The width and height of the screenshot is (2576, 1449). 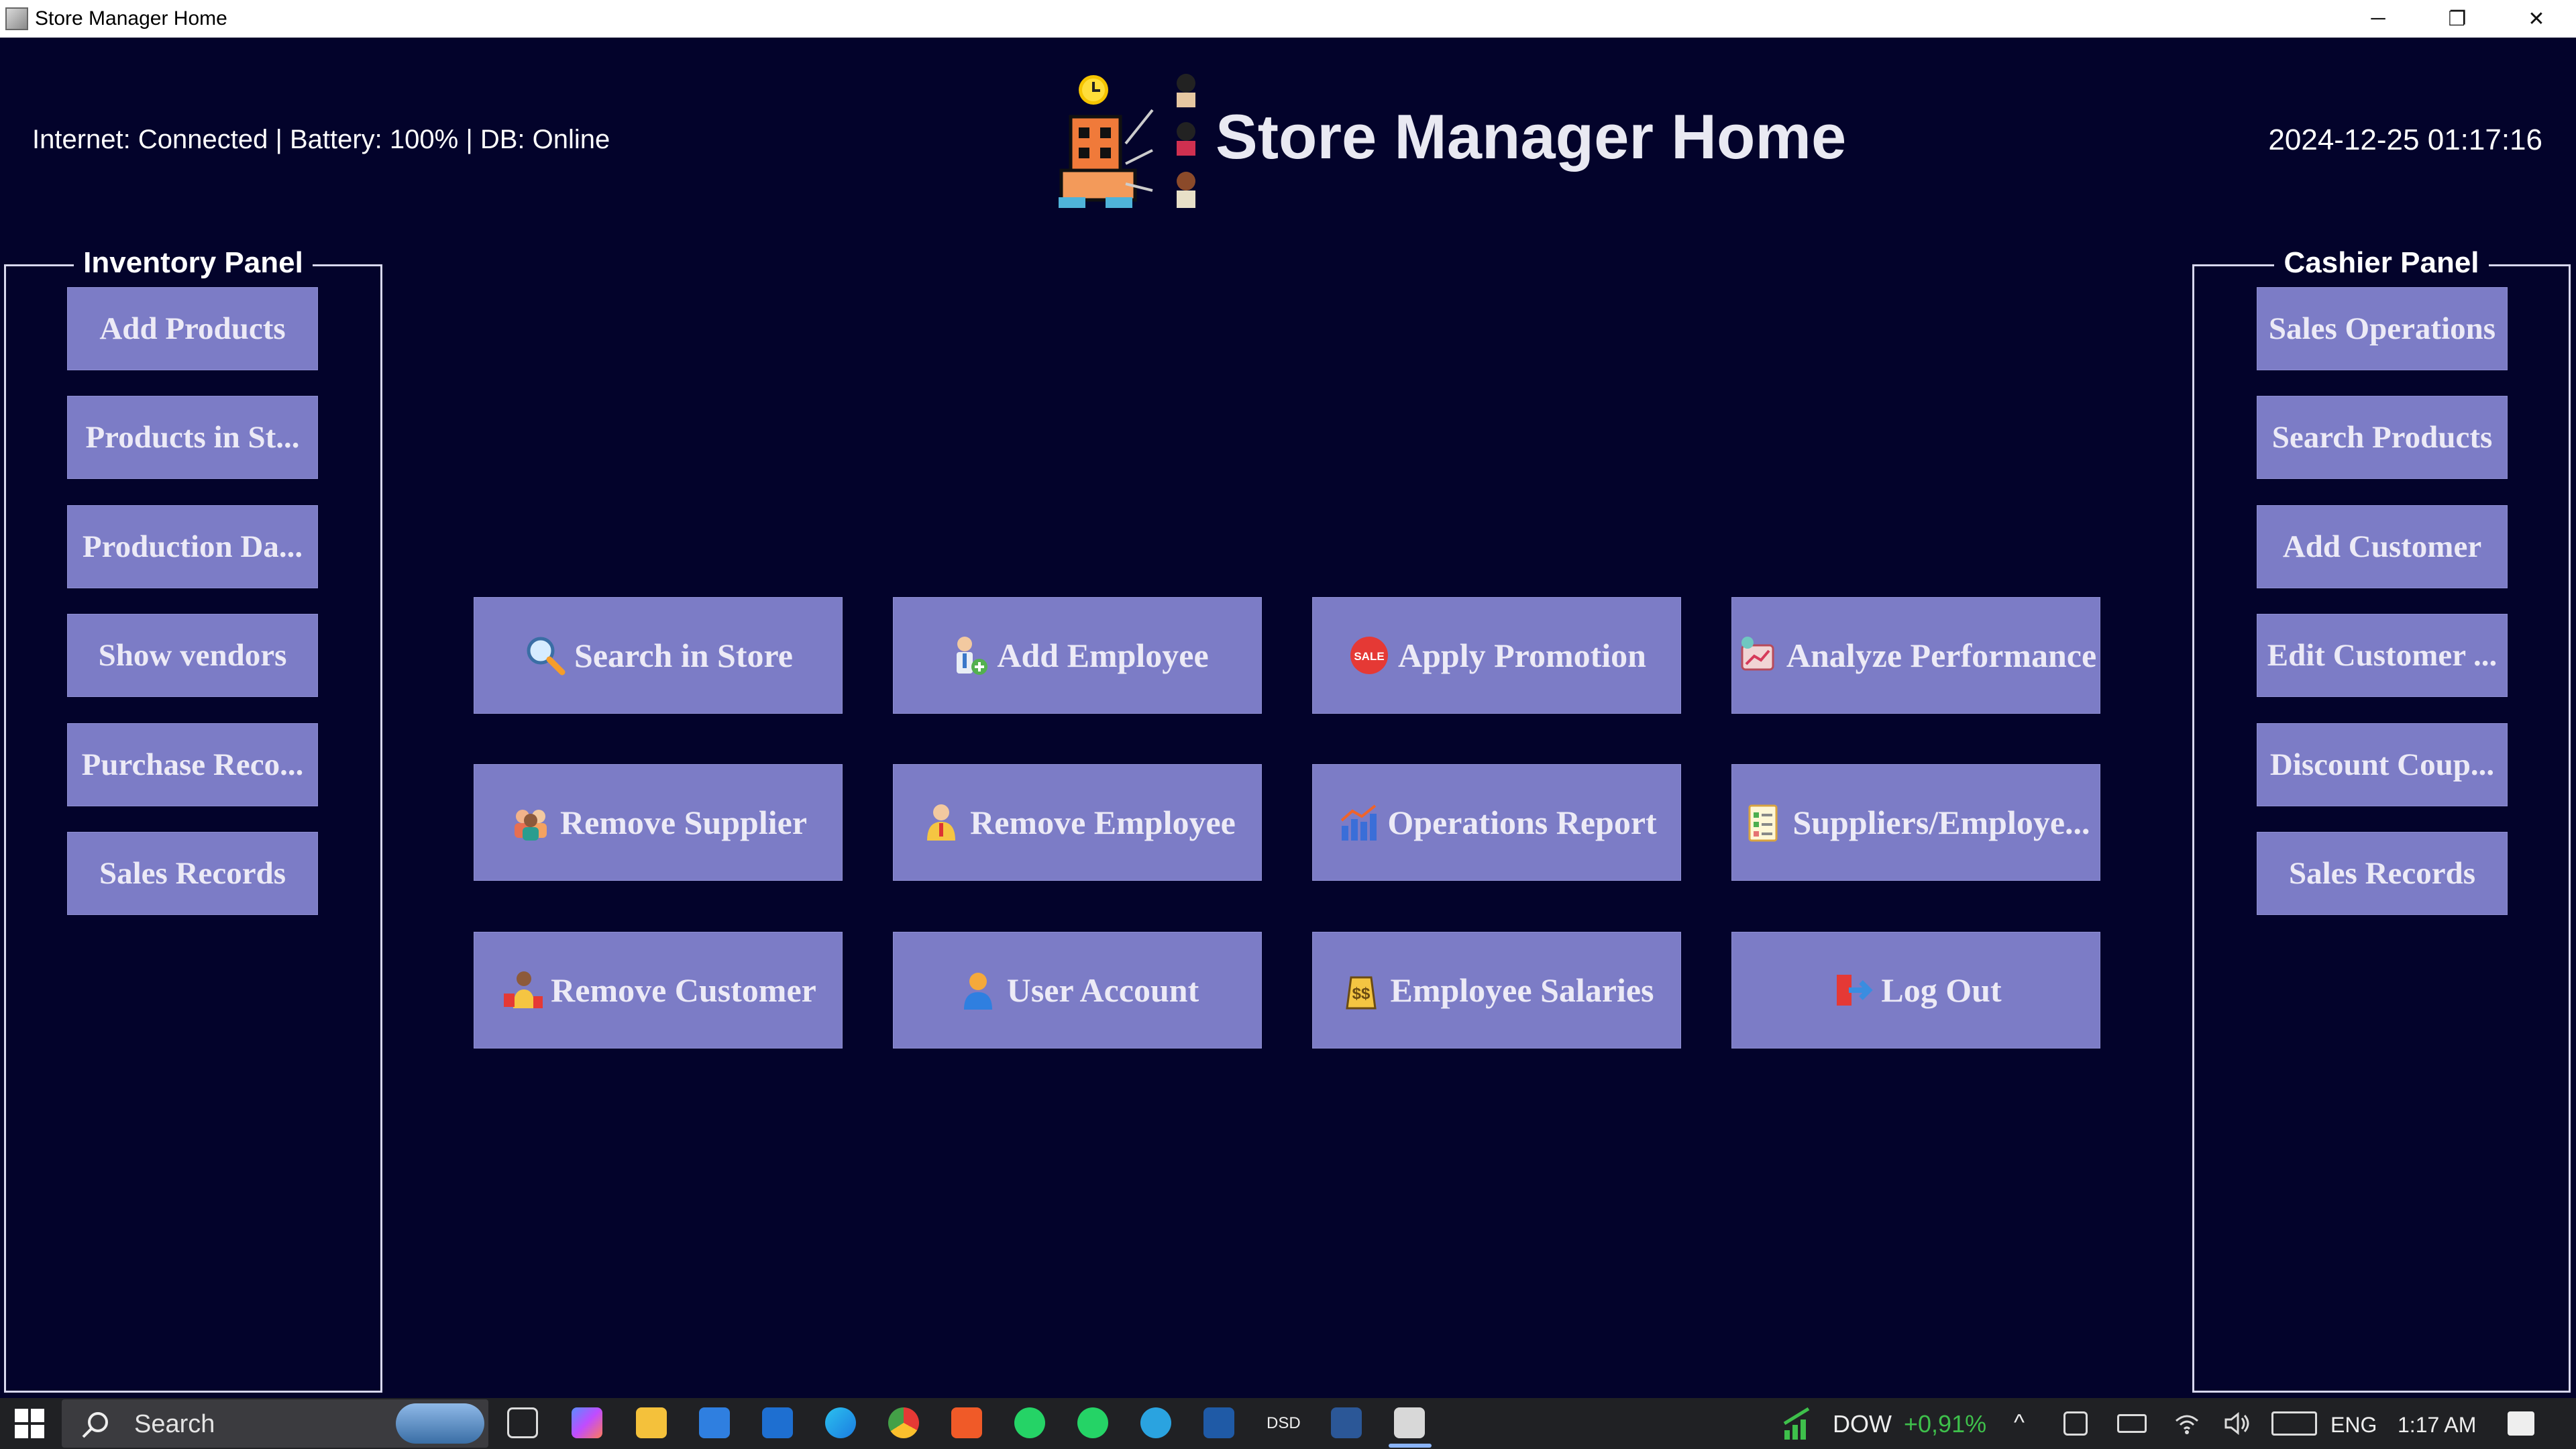 What do you see at coordinates (777, 1422) in the screenshot?
I see `outlook-icon` at bounding box center [777, 1422].